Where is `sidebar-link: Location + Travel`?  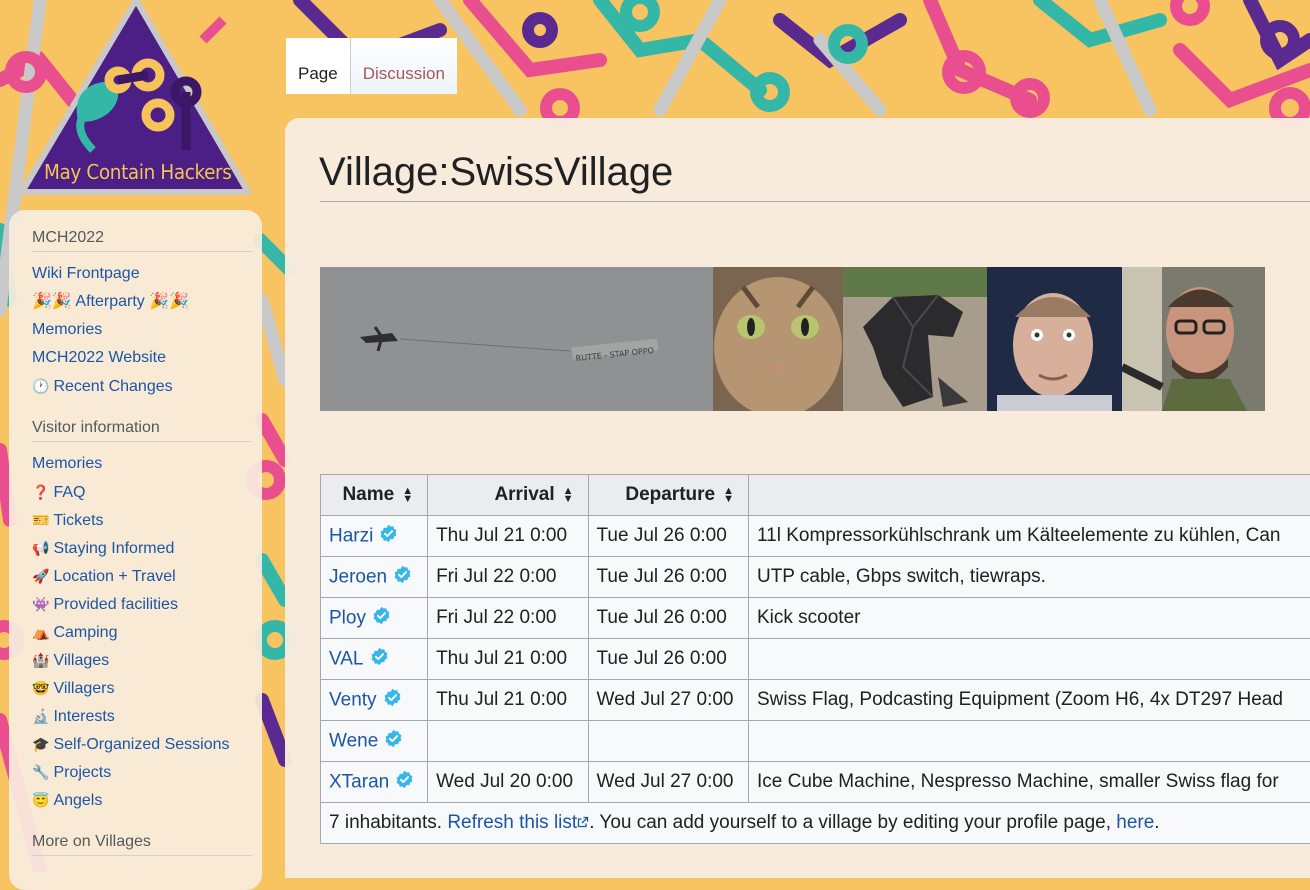 sidebar-link: Location + Travel is located at coordinates (114, 576).